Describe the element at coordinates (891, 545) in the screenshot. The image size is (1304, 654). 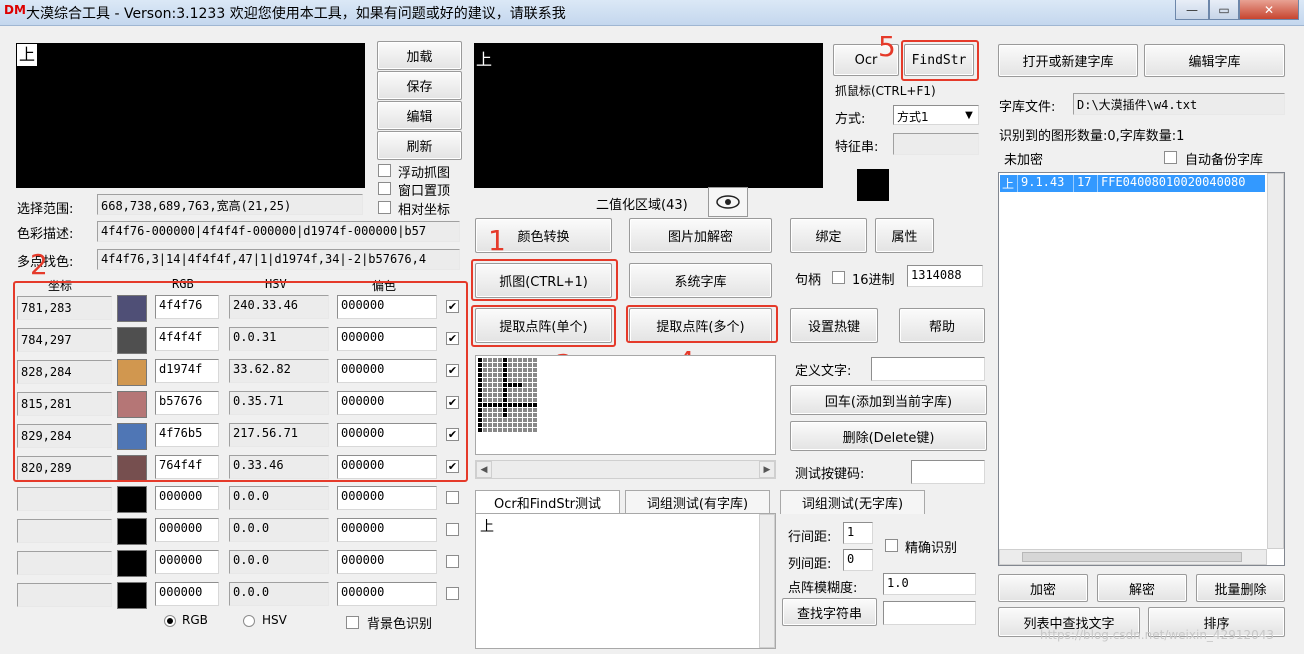
I see `precise-checkbox` at that location.